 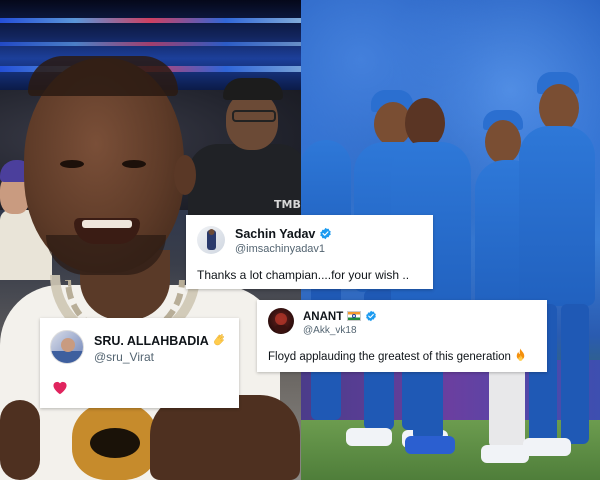 What do you see at coordinates (115, 441) in the screenshot?
I see `shirt-logo` at bounding box center [115, 441].